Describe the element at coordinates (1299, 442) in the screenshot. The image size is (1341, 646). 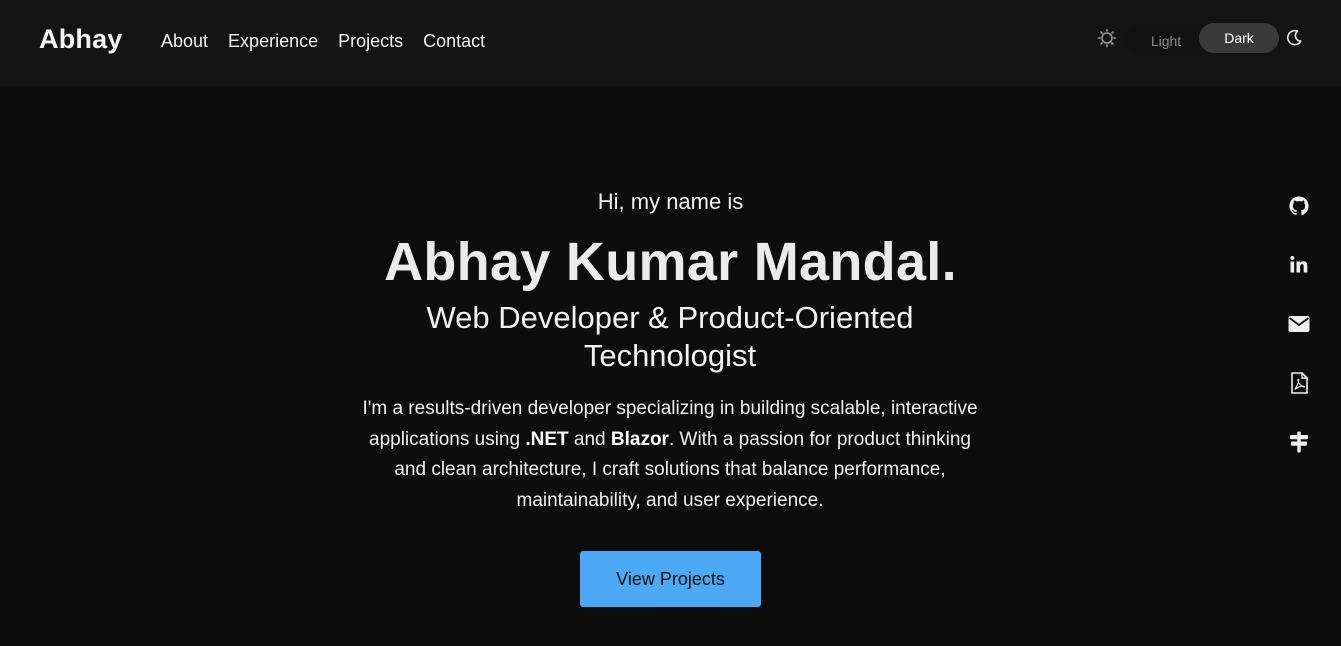
I see `signpost-icon` at that location.